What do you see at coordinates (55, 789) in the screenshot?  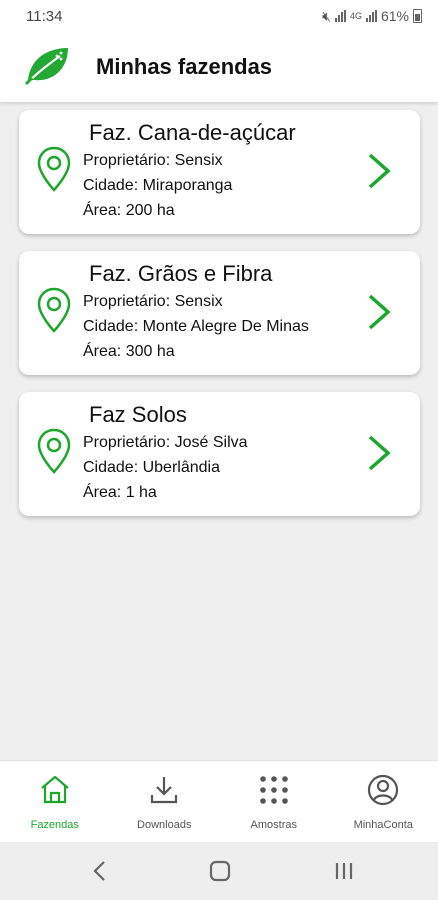 I see `home-icon` at bounding box center [55, 789].